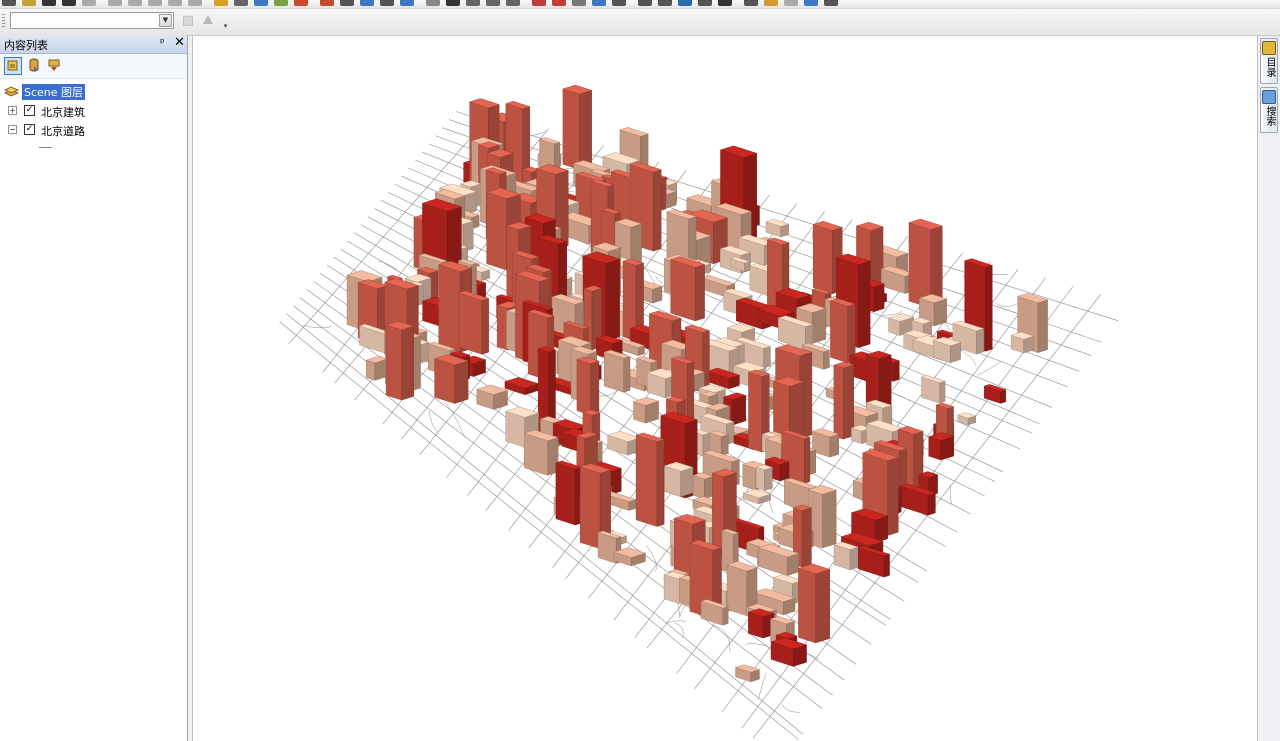  I want to click on layer-name: 北京道路, so click(63, 131).